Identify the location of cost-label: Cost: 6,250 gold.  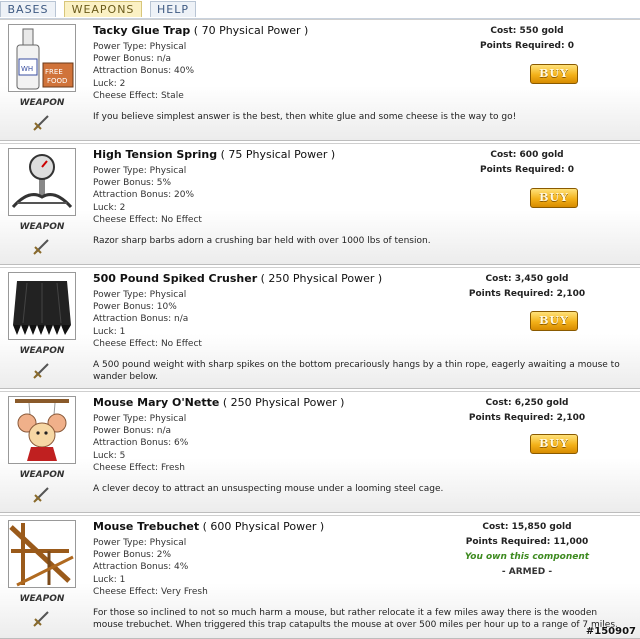
(527, 403).